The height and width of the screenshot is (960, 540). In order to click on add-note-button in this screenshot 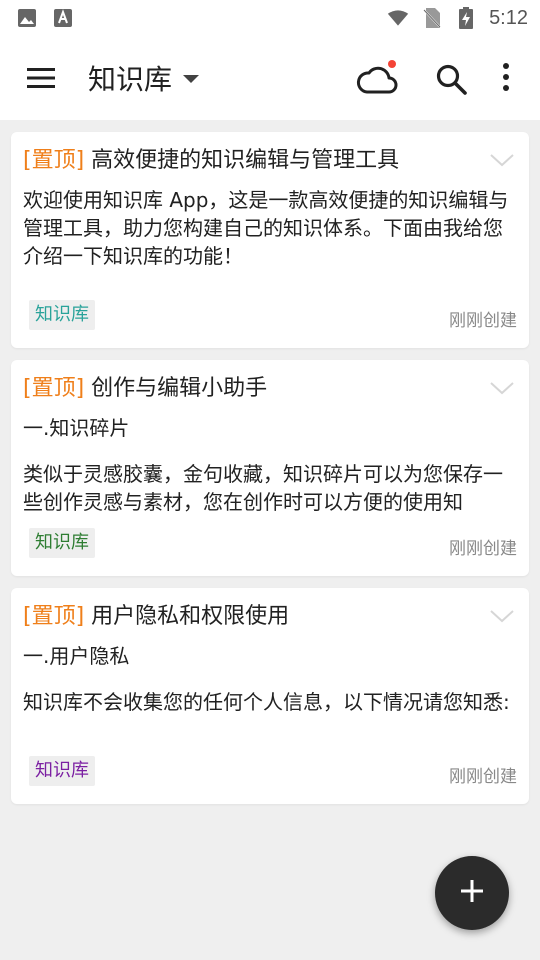, I will do `click(472, 893)`.